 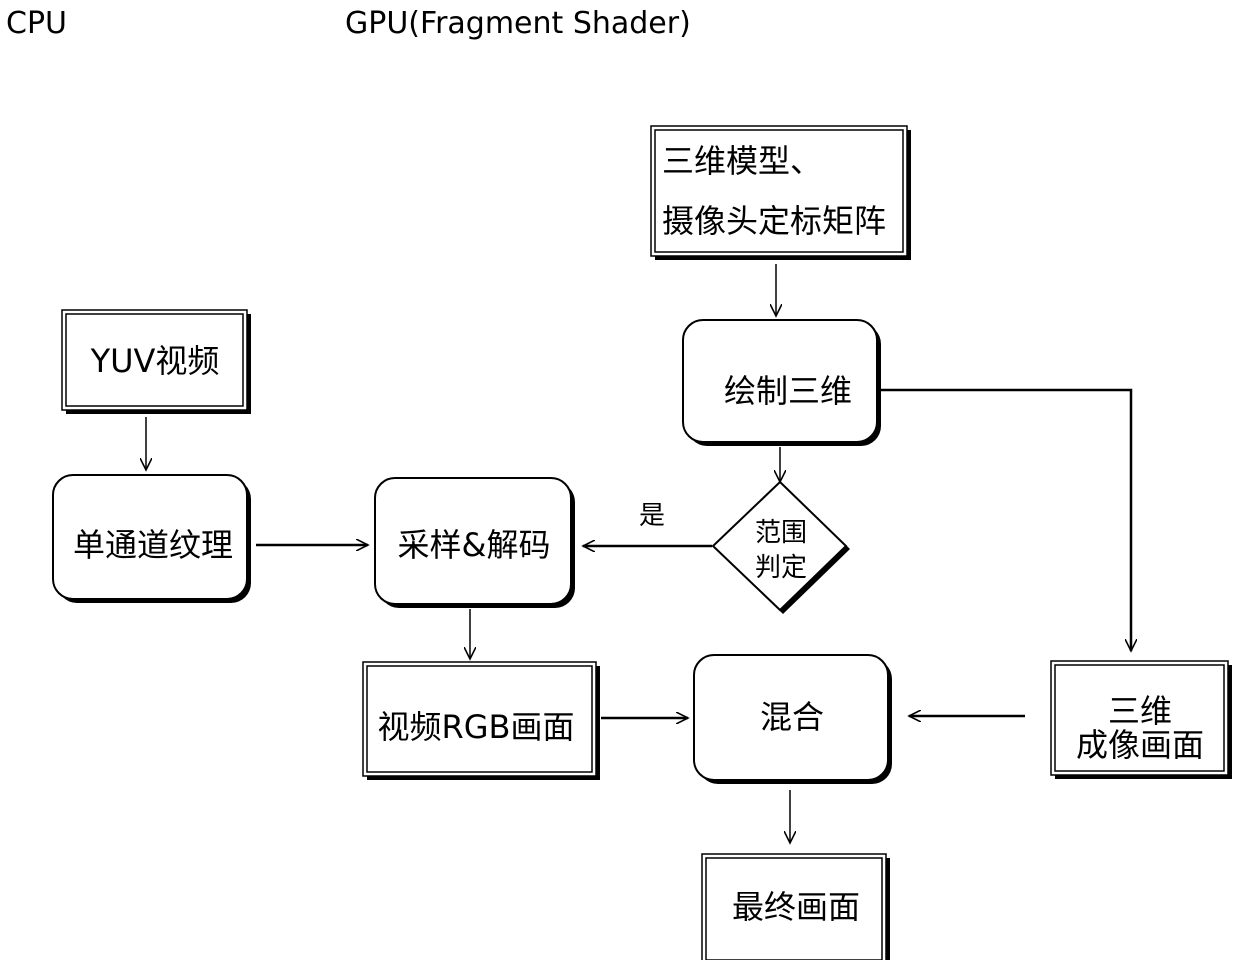 I want to click on node-yuv-video: YUV视频, so click(x=156, y=361).